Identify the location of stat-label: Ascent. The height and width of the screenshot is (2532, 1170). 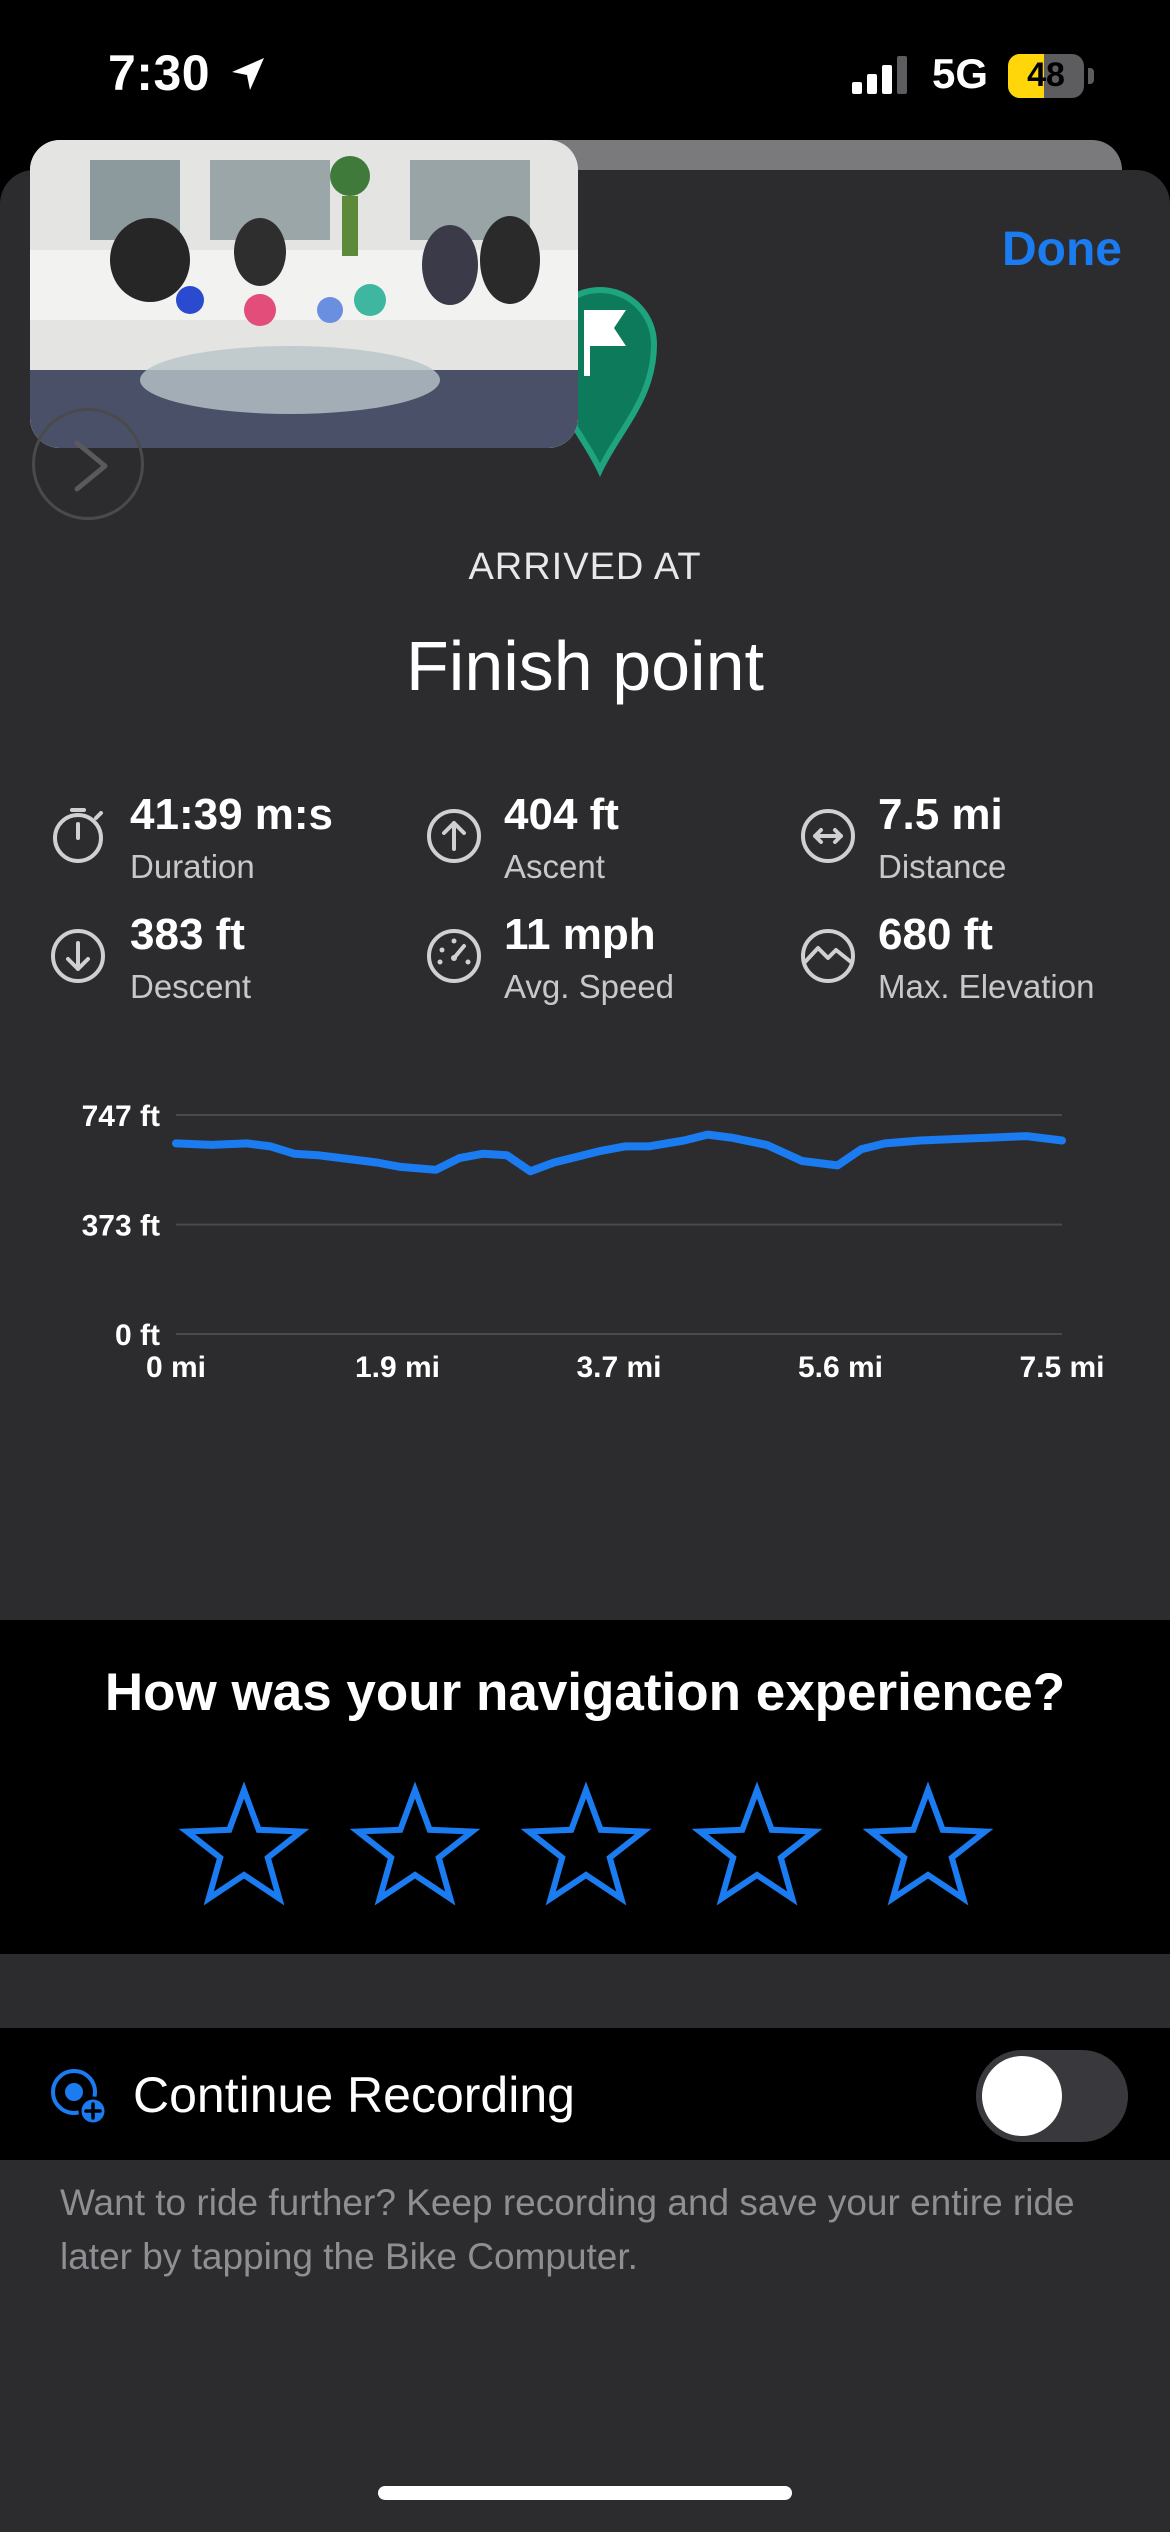
(554, 866).